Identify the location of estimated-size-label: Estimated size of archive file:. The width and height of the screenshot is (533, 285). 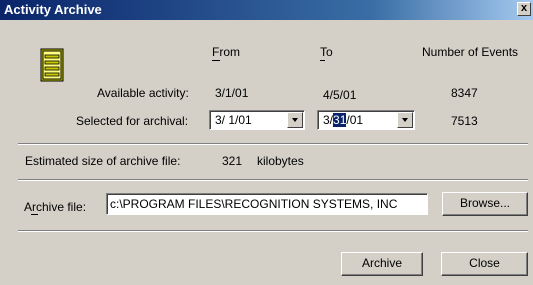
(103, 161).